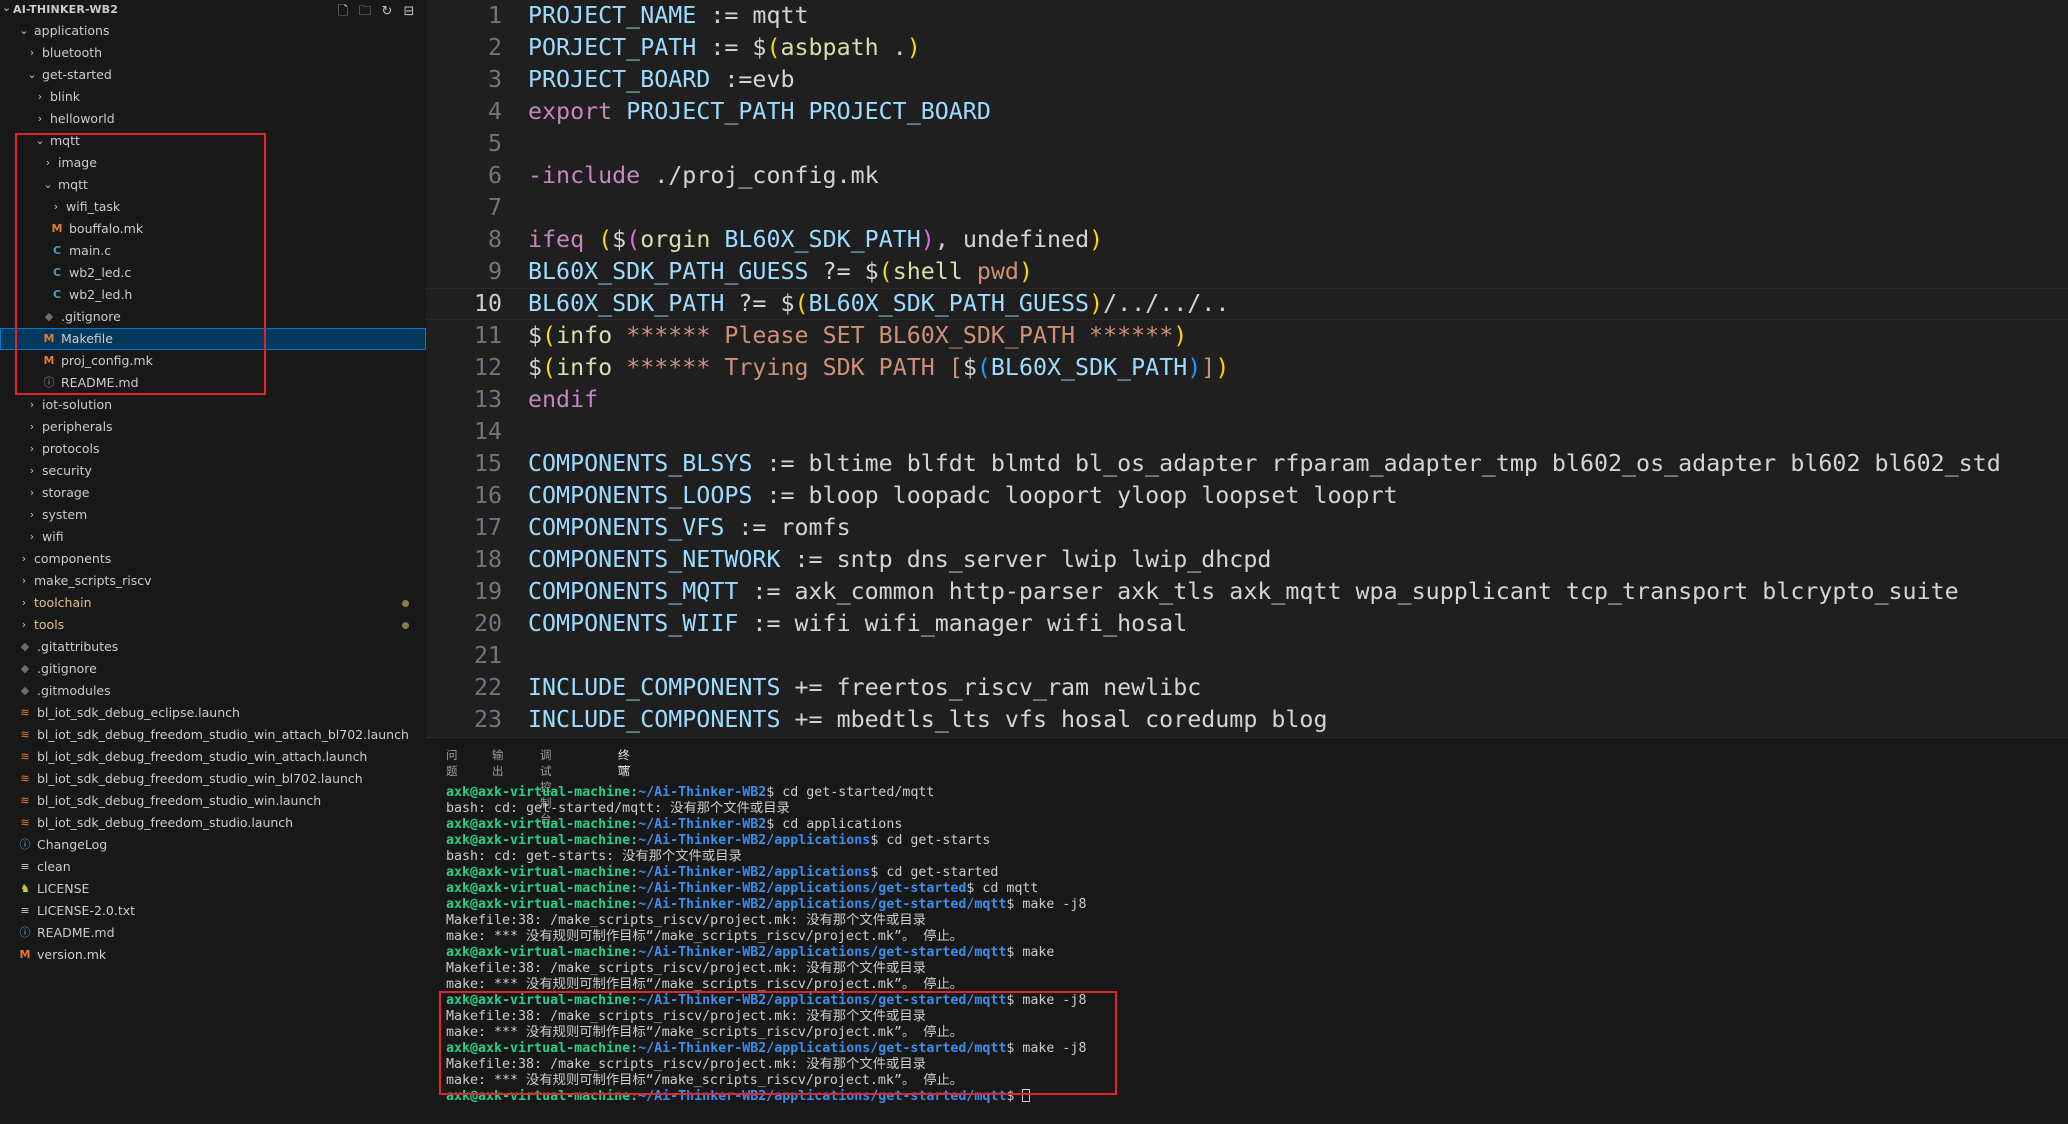  Describe the element at coordinates (213, 625) in the screenshot. I see `folder-item: › tools` at that location.